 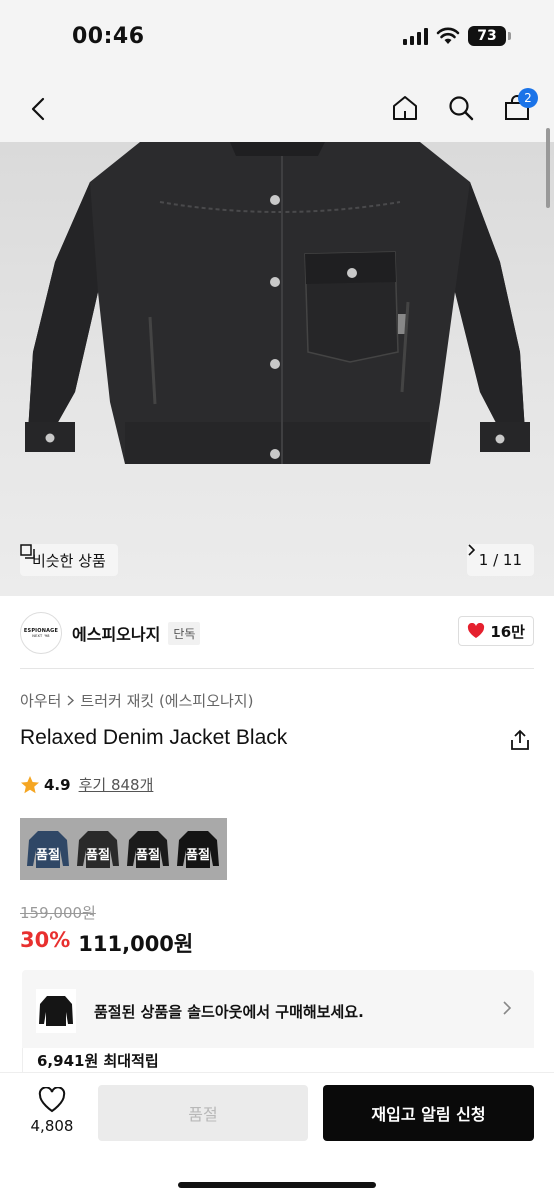 I want to click on color-options: 품절 품절 품절 품절, so click(x=123, y=849).